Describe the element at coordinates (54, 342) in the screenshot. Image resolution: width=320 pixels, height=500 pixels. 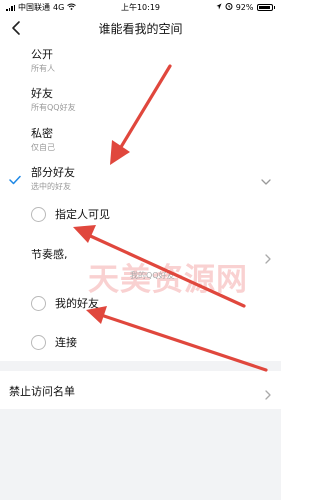
I see `radio-connect: 连接` at that location.